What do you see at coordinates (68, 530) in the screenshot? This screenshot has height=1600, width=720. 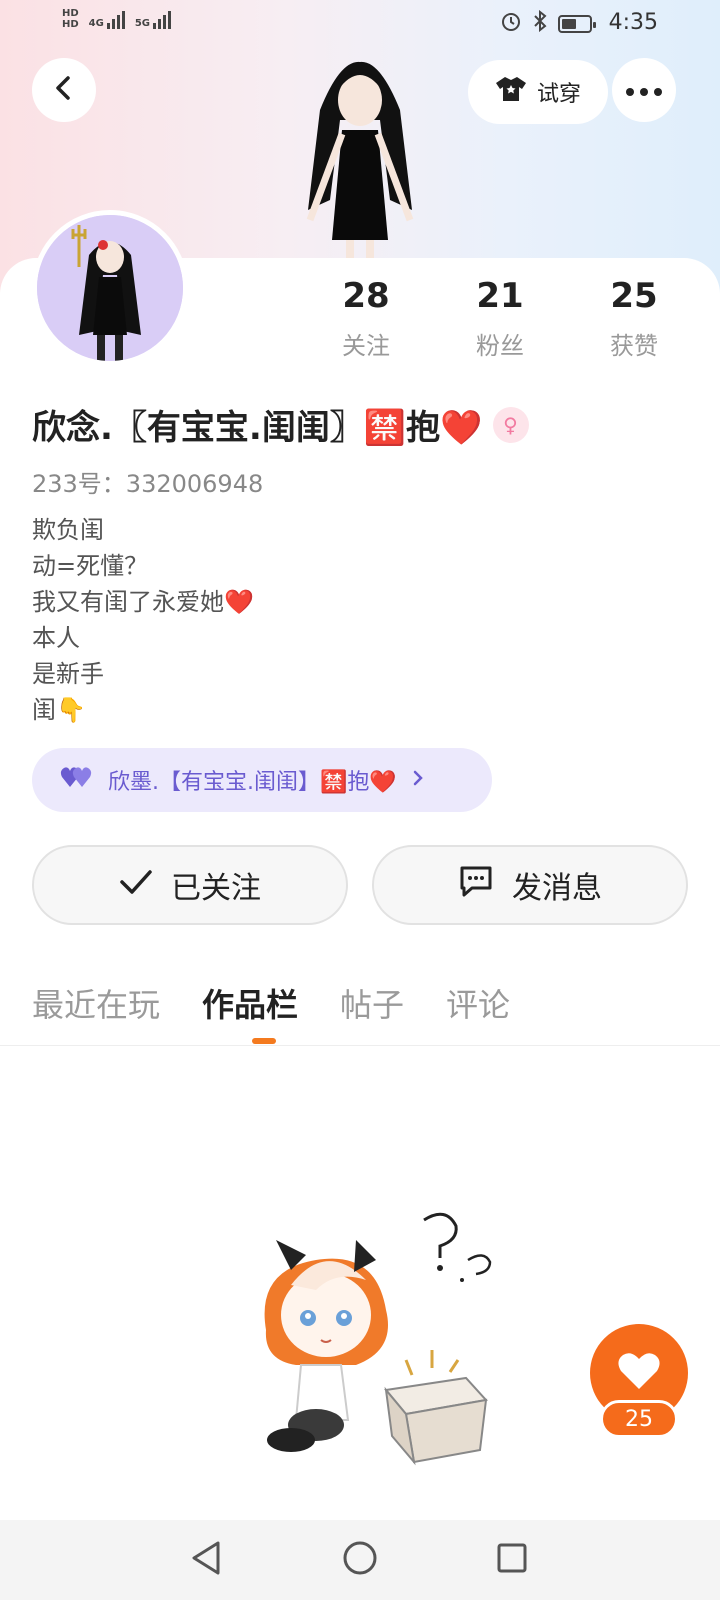 I see `bio-line: 欺负闺` at bounding box center [68, 530].